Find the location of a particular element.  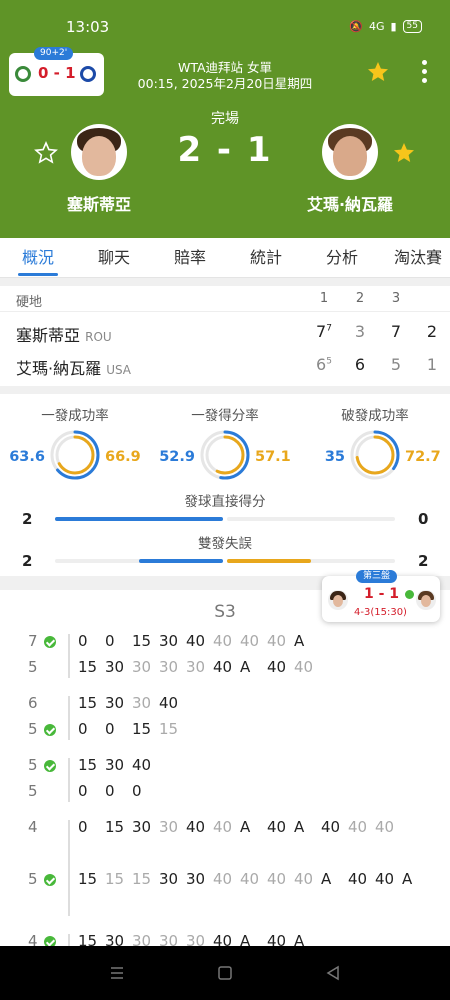

player1-avatar is located at coordinates (99, 152).